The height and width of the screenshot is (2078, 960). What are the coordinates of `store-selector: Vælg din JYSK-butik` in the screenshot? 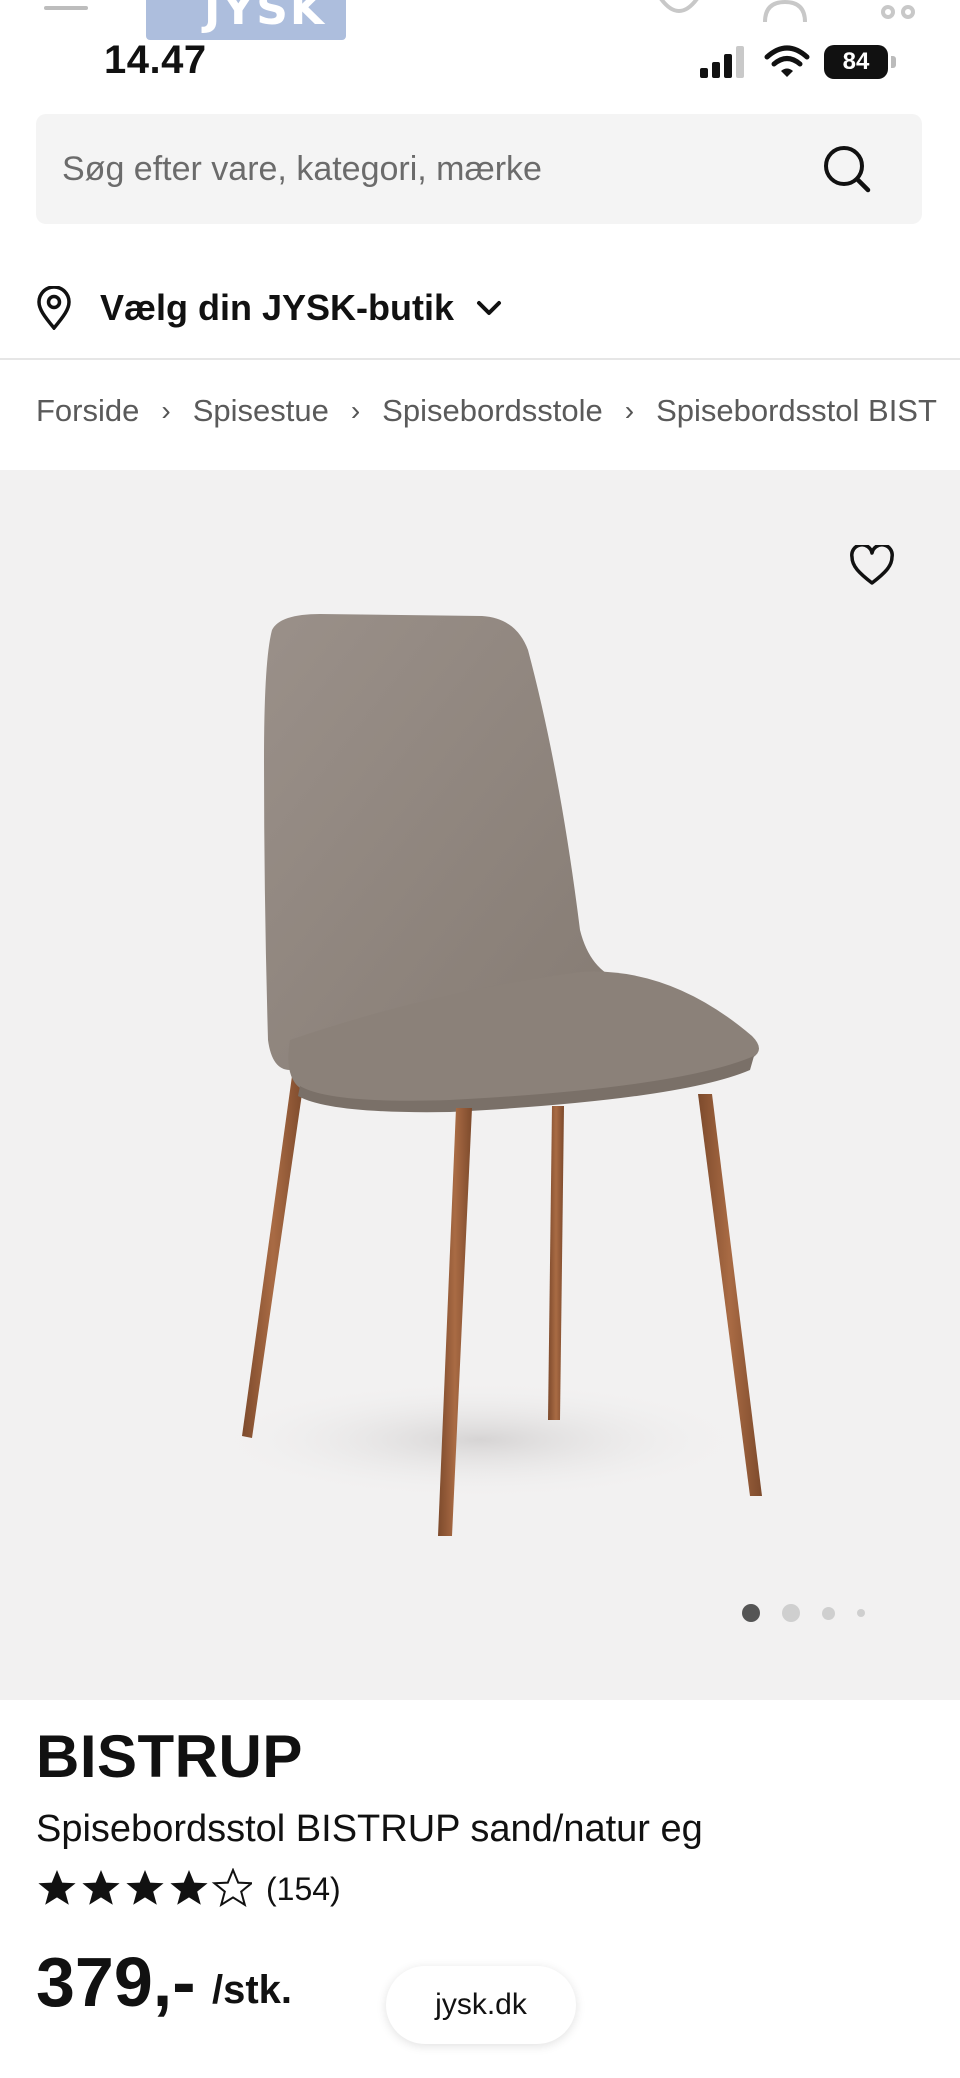 It's located at (269, 308).